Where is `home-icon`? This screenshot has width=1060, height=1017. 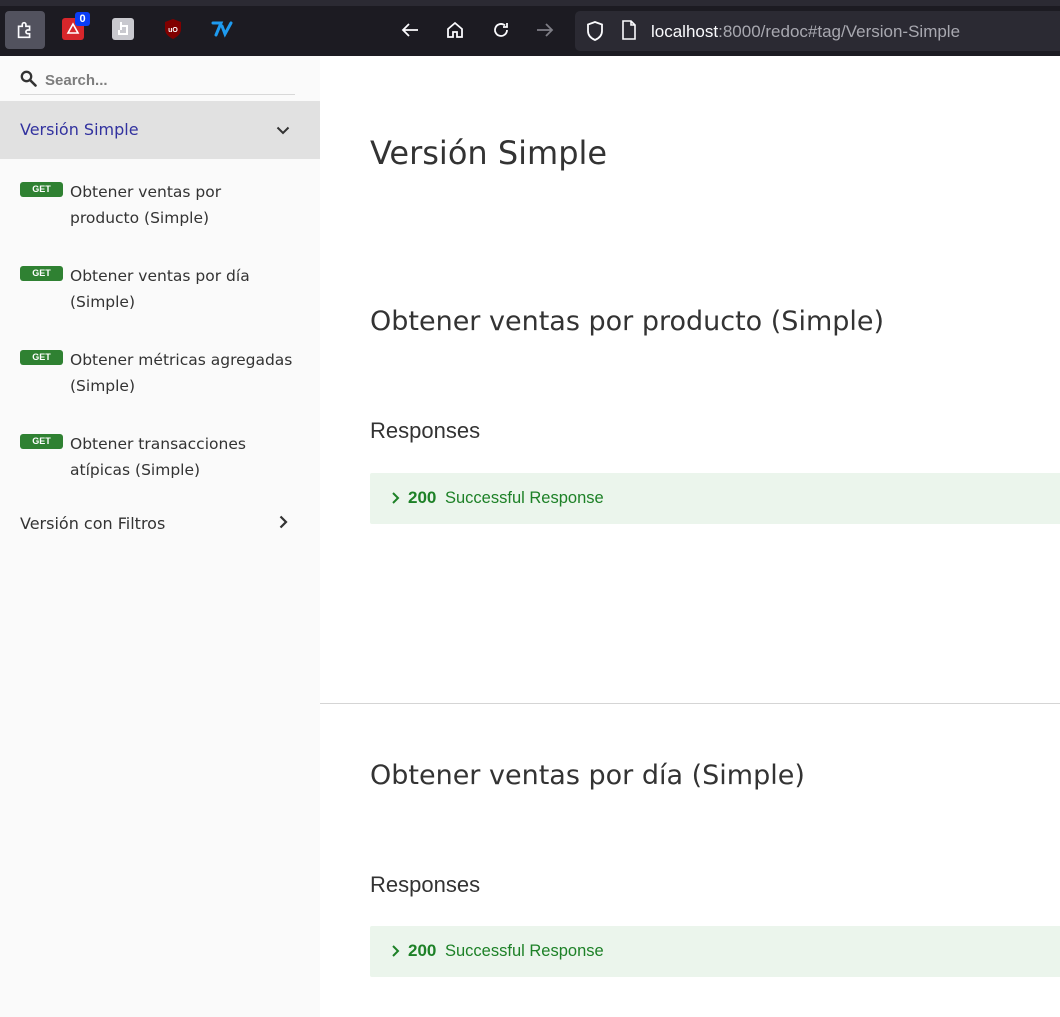 home-icon is located at coordinates (455, 29).